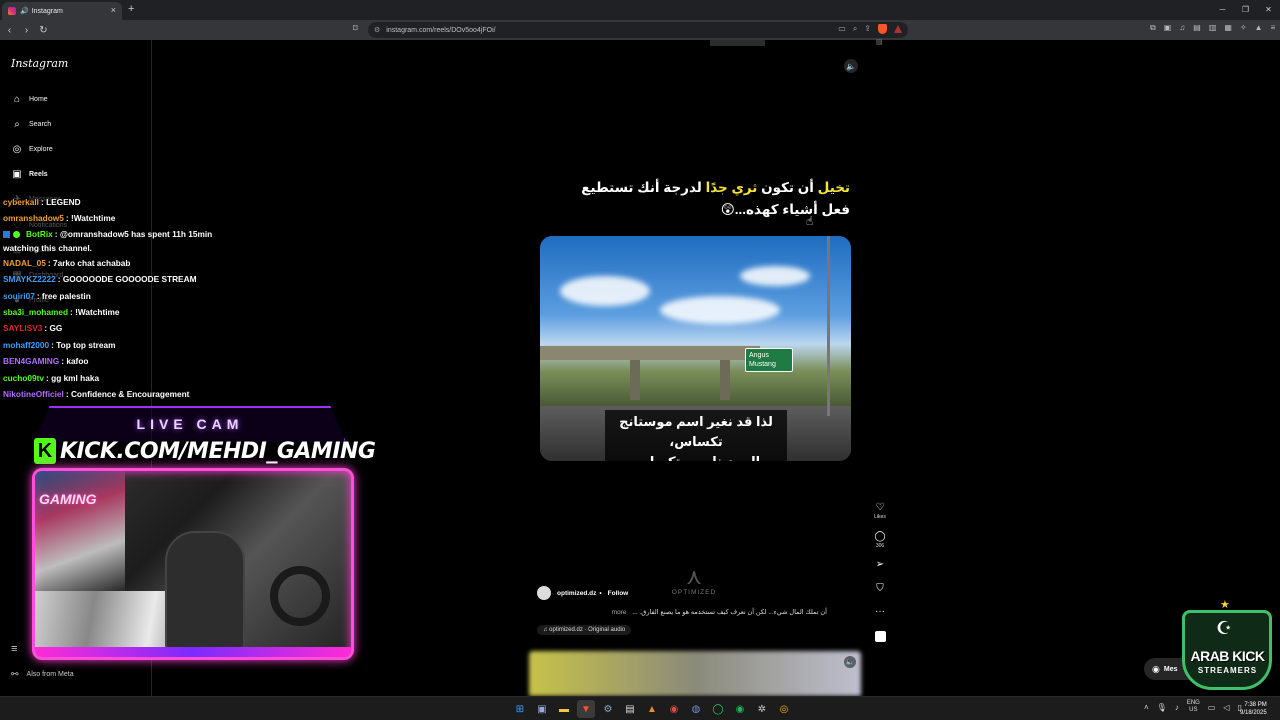  What do you see at coordinates (1177, 707) in the screenshot?
I see `volume-icon: ♪` at bounding box center [1177, 707].